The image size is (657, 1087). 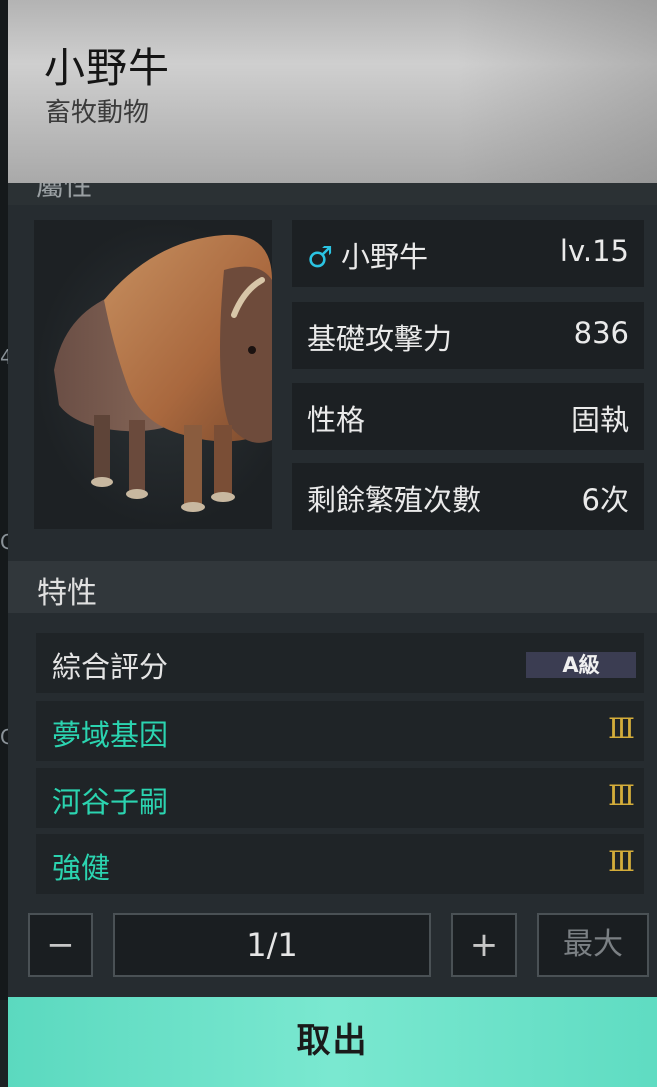 What do you see at coordinates (594, 251) in the screenshot?
I see `stat-value-level: lv.15` at bounding box center [594, 251].